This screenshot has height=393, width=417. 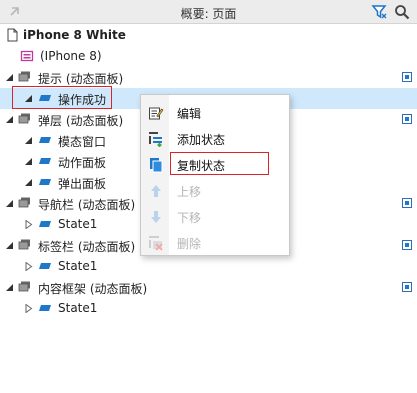 What do you see at coordinates (82, 142) in the screenshot?
I see `tree-item-label: 模态窗口` at bounding box center [82, 142].